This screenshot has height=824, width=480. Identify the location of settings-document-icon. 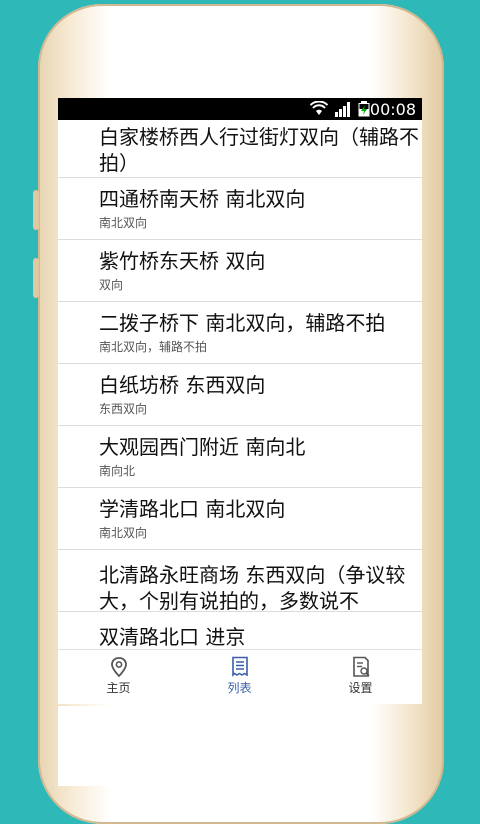
(361, 666).